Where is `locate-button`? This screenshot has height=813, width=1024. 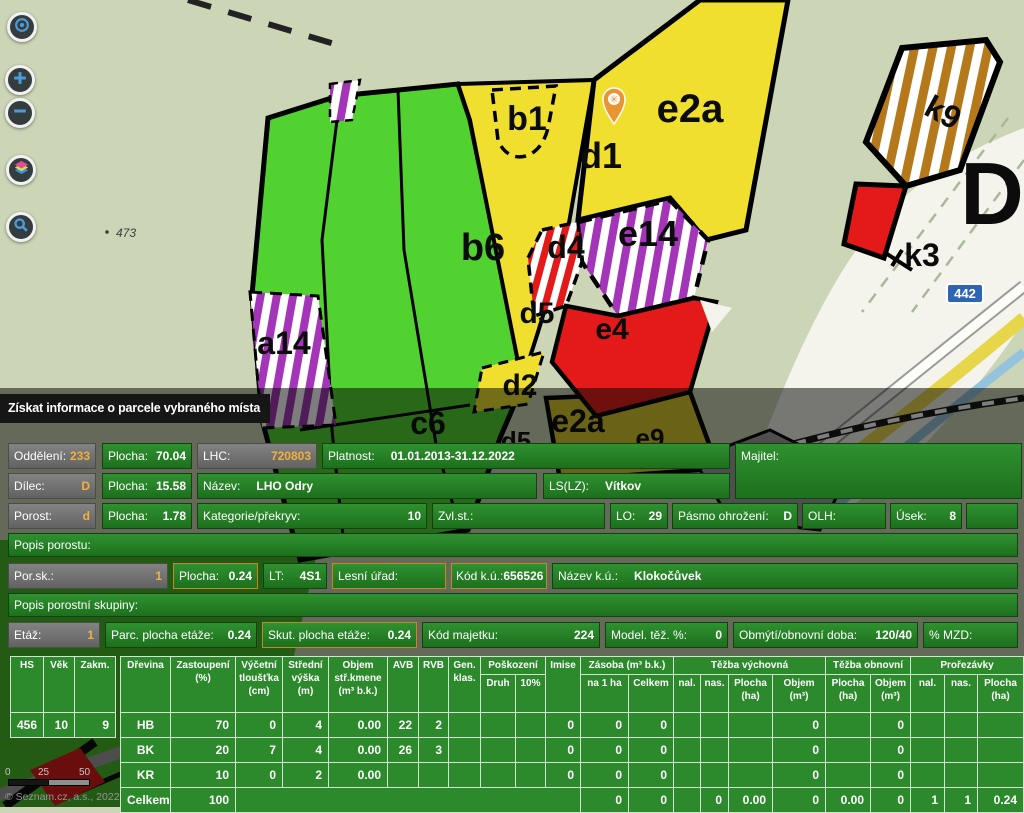
locate-button is located at coordinates (22, 27).